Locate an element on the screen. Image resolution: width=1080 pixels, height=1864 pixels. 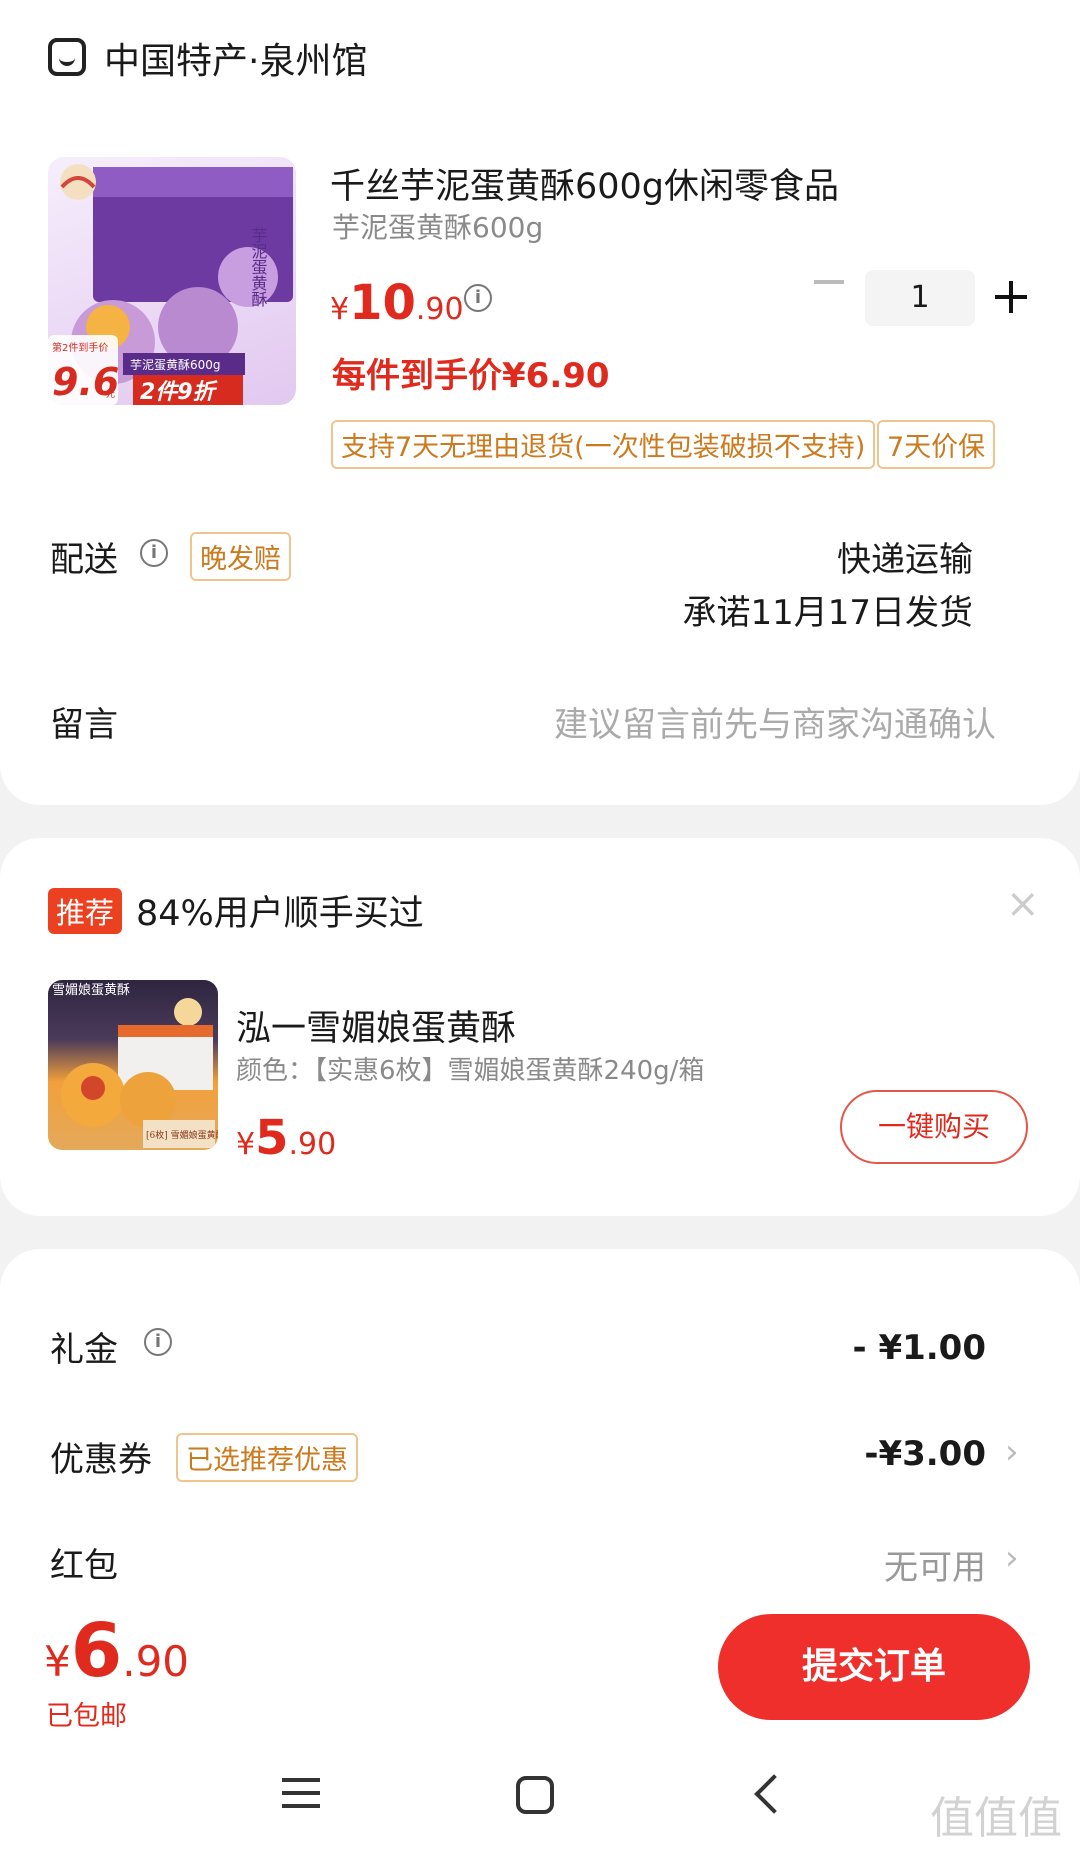
recommend-price-int: 5 is located at coordinates (272, 1138).